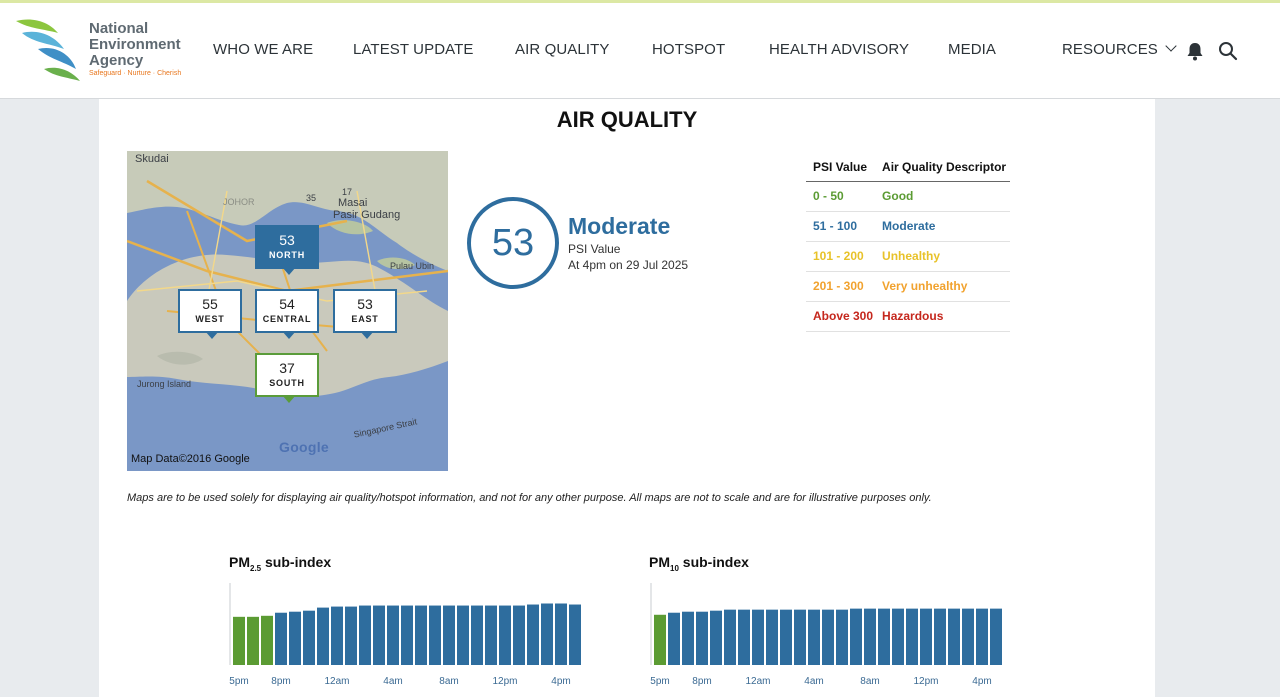  What do you see at coordinates (287, 383) in the screenshot?
I see `region-name-south: SOUTH` at bounding box center [287, 383].